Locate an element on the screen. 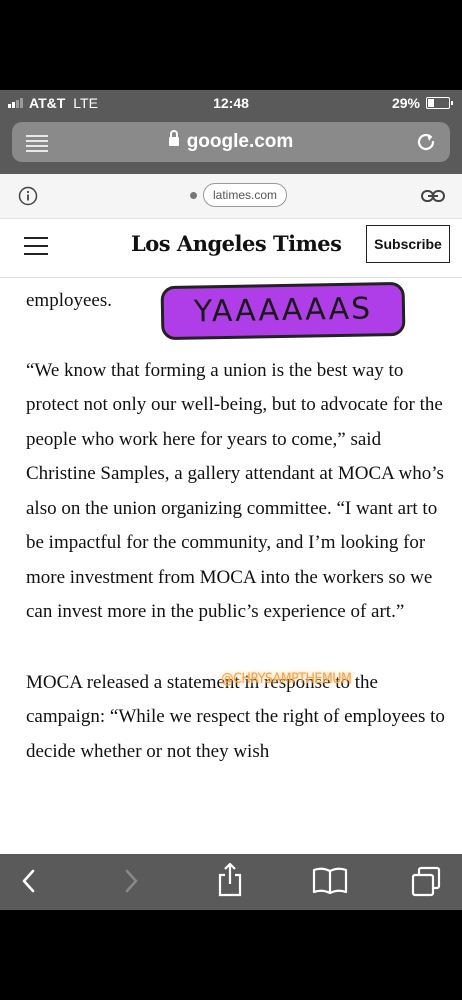  yas-sticker: YAAAAAAS is located at coordinates (283, 311).